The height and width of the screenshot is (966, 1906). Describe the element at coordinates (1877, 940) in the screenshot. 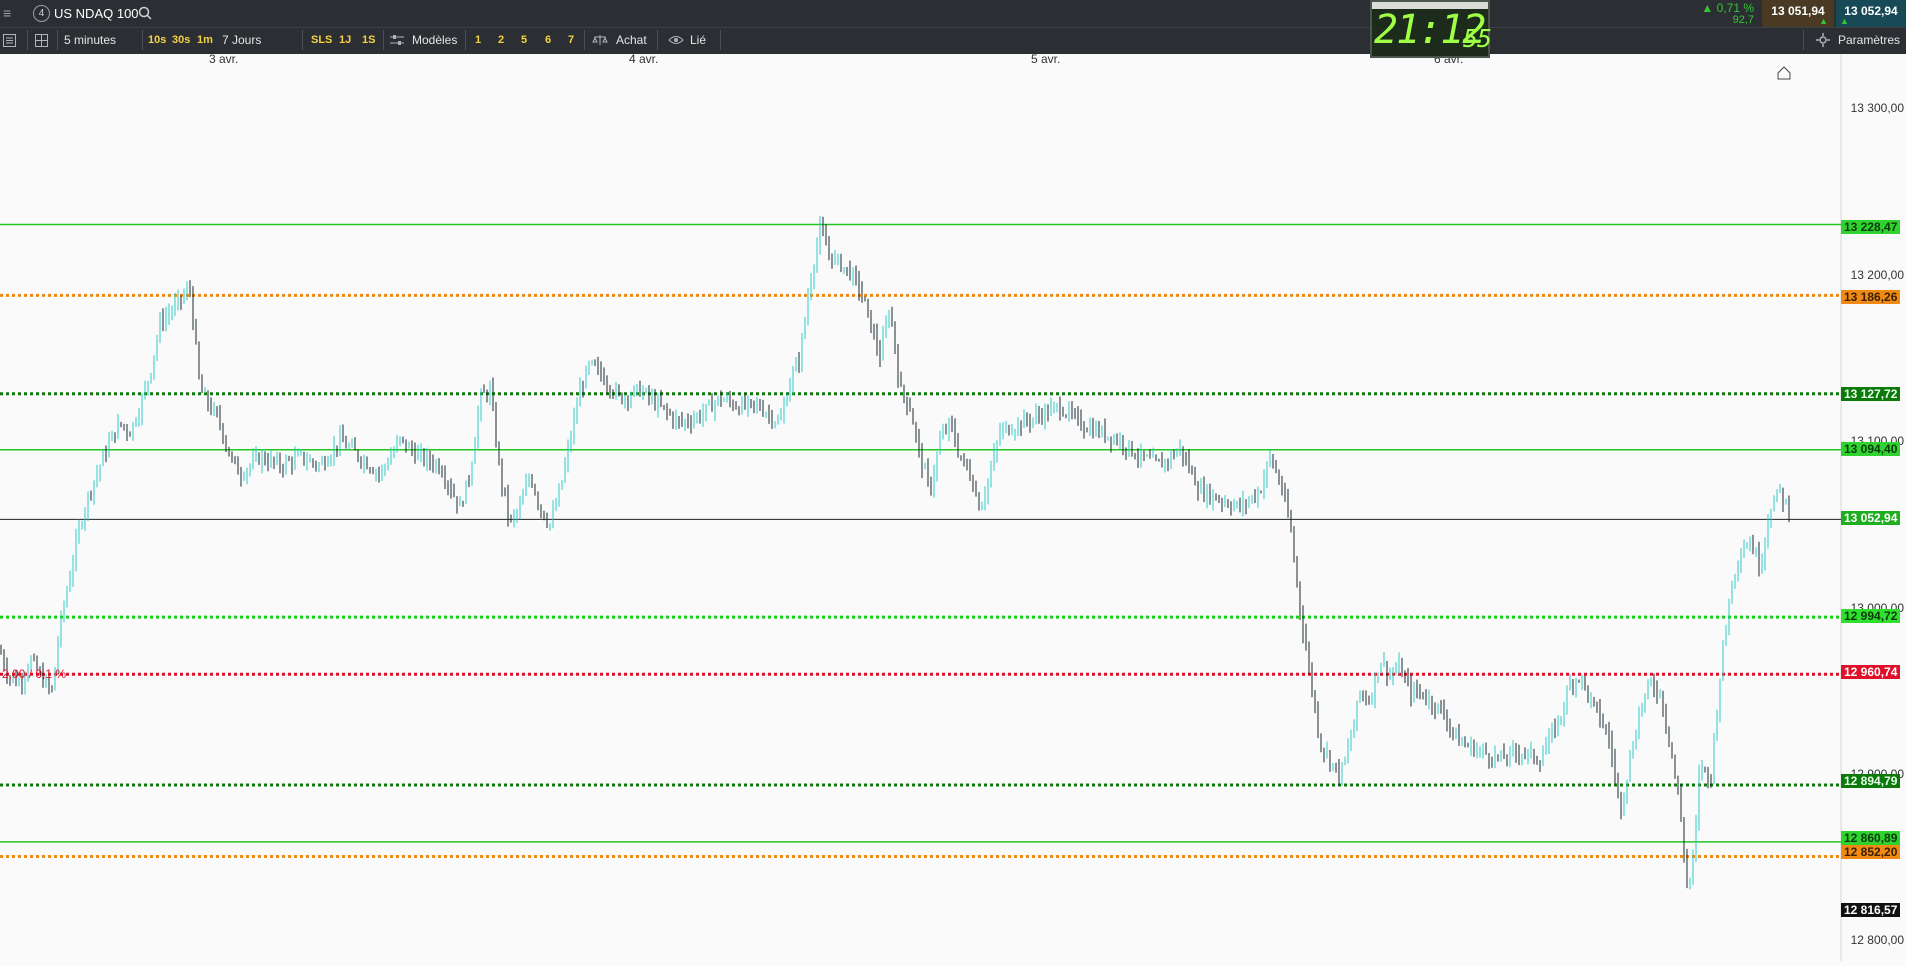

I see `y-axis-label: 12 800,00` at that location.